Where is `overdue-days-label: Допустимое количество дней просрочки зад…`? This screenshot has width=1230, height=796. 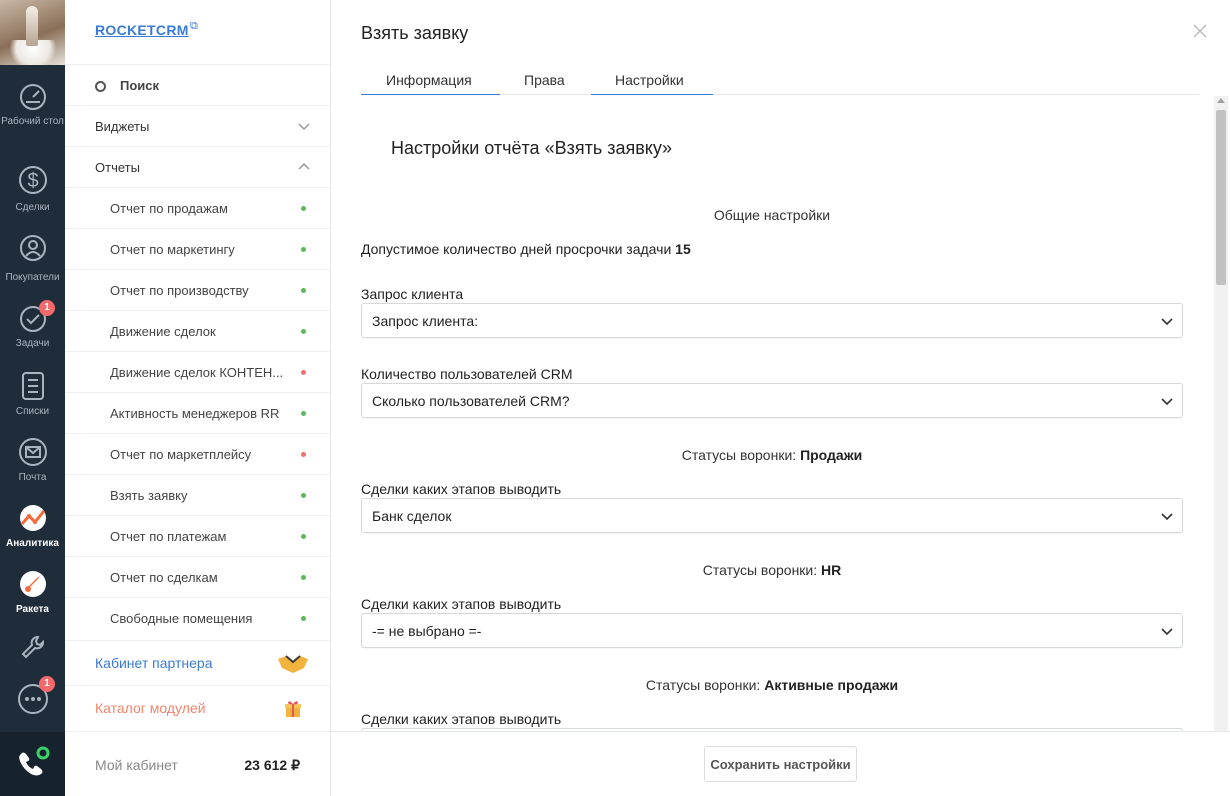
overdue-days-label: Допустимое количество дней просрочки зад… is located at coordinates (516, 249).